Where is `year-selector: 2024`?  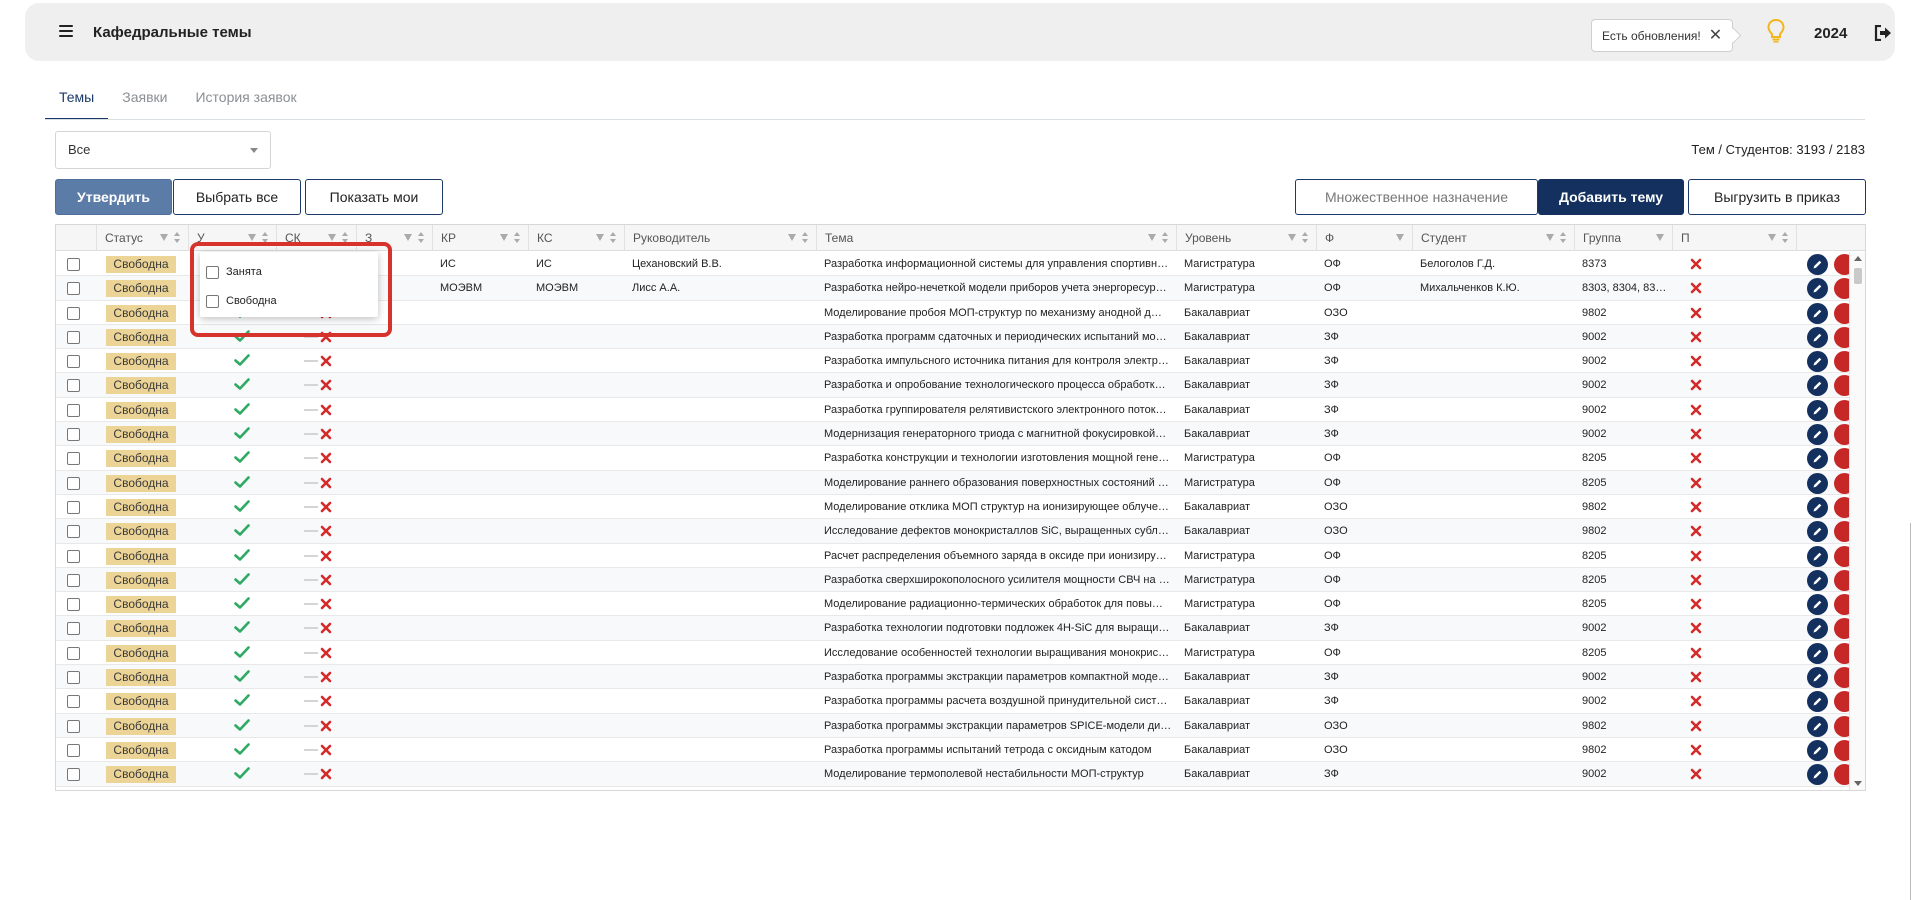 year-selector: 2024 is located at coordinates (1830, 33).